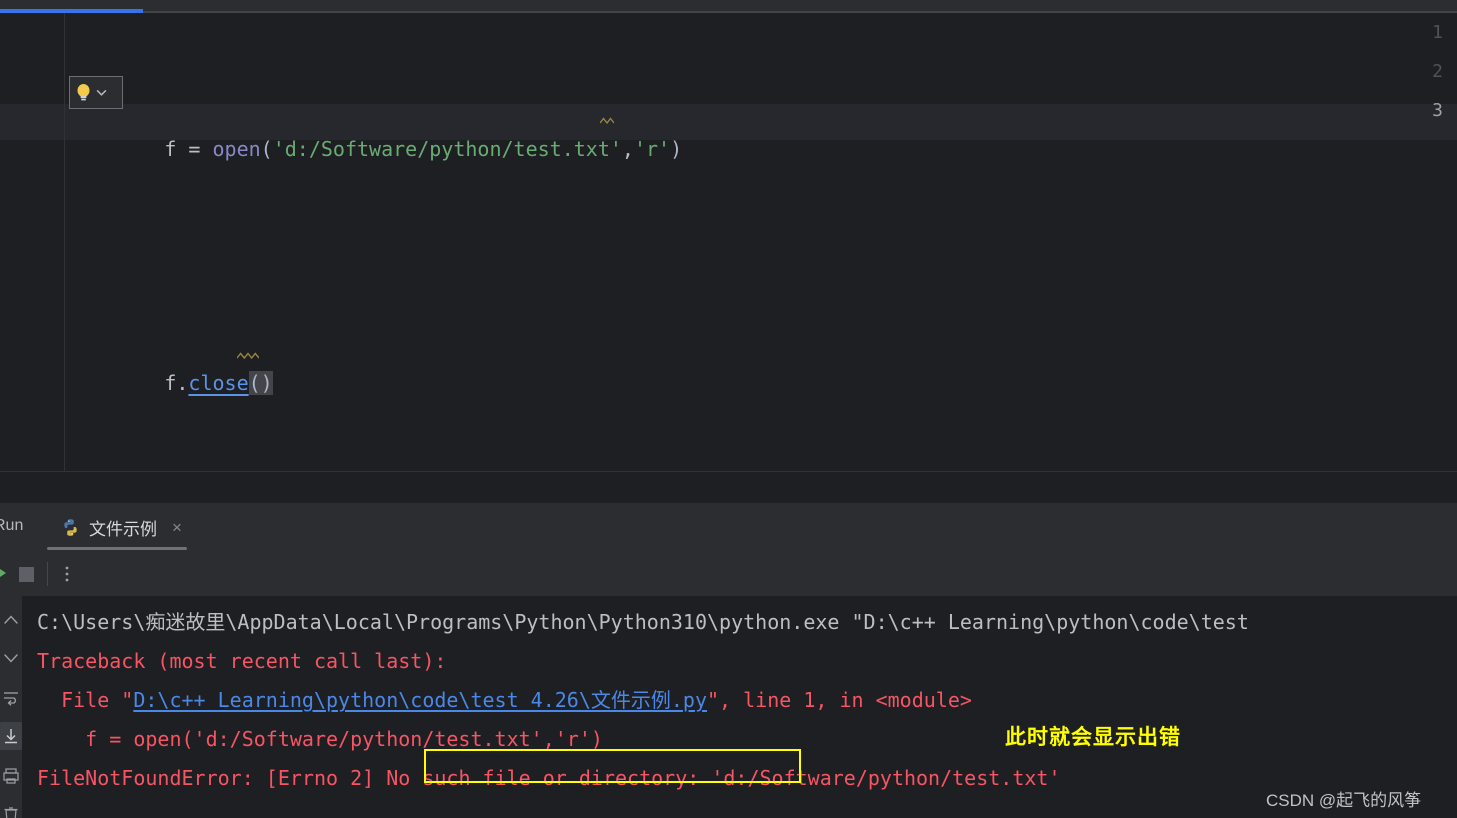 Image resolution: width=1457 pixels, height=818 pixels. I want to click on warning-squiggle-icon, so click(607, 121).